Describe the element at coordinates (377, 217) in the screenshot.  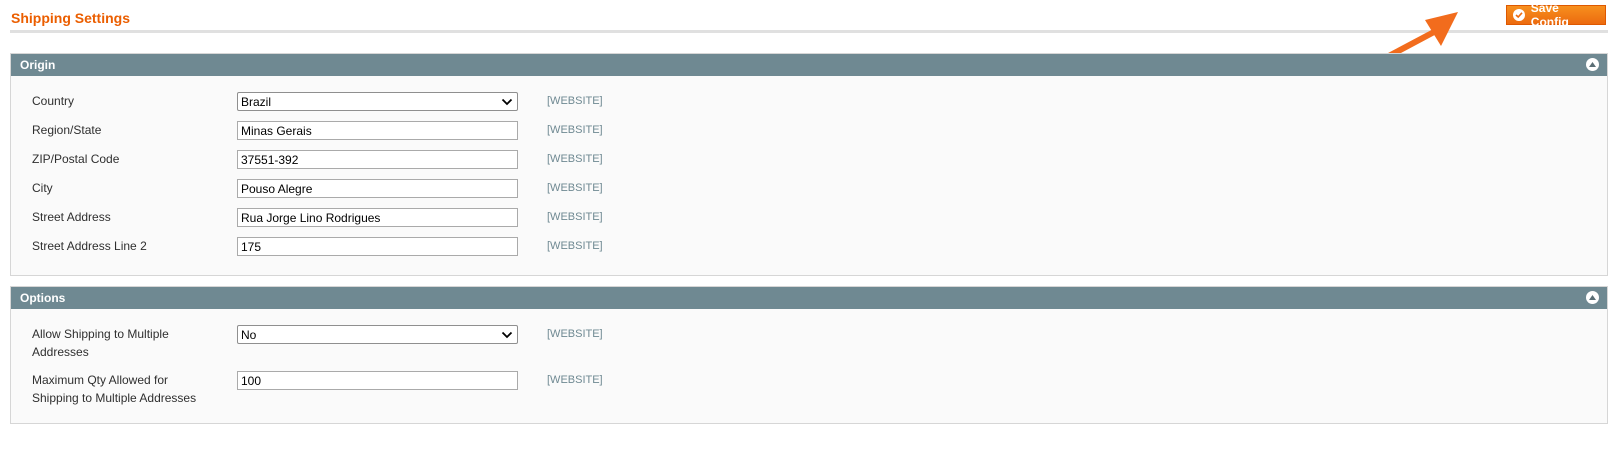
I see `street-input: Rua Jorge Lino Rodrigues` at that location.